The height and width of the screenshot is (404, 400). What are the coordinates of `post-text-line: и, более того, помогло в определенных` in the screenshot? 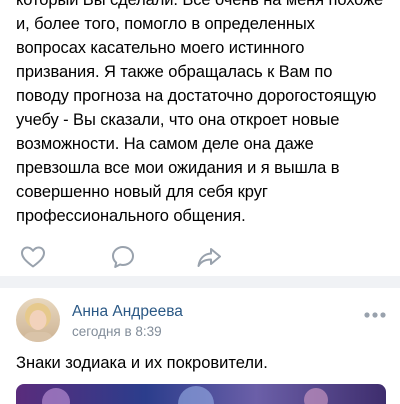 It's located at (165, 24).